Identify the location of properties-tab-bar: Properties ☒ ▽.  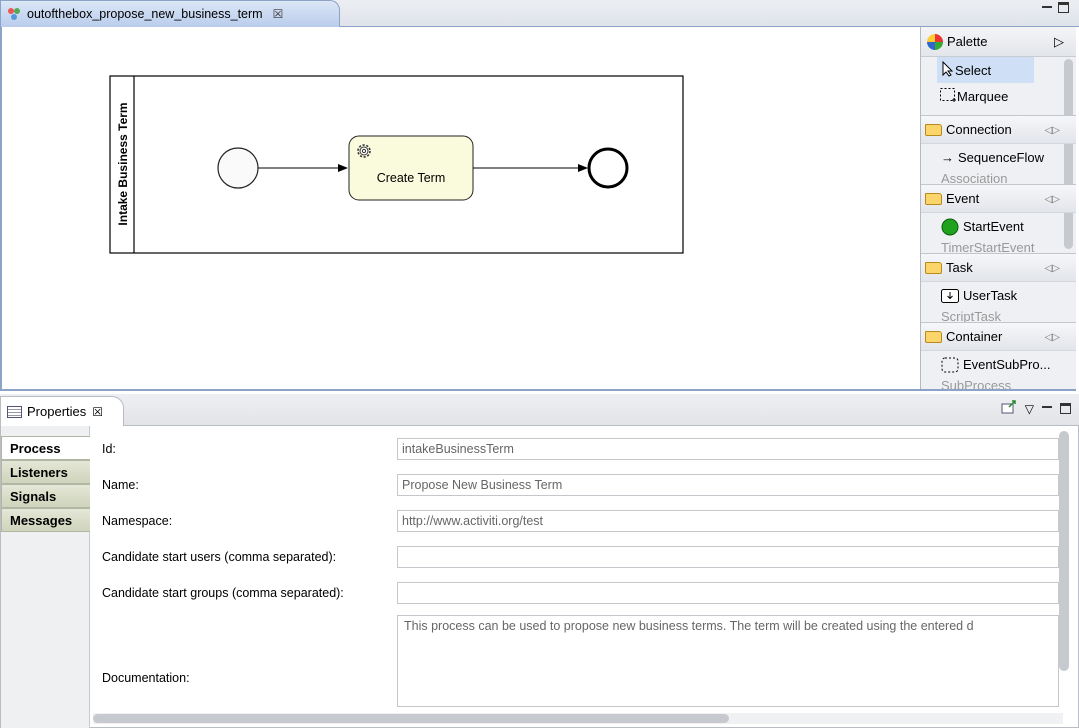
(539, 410).